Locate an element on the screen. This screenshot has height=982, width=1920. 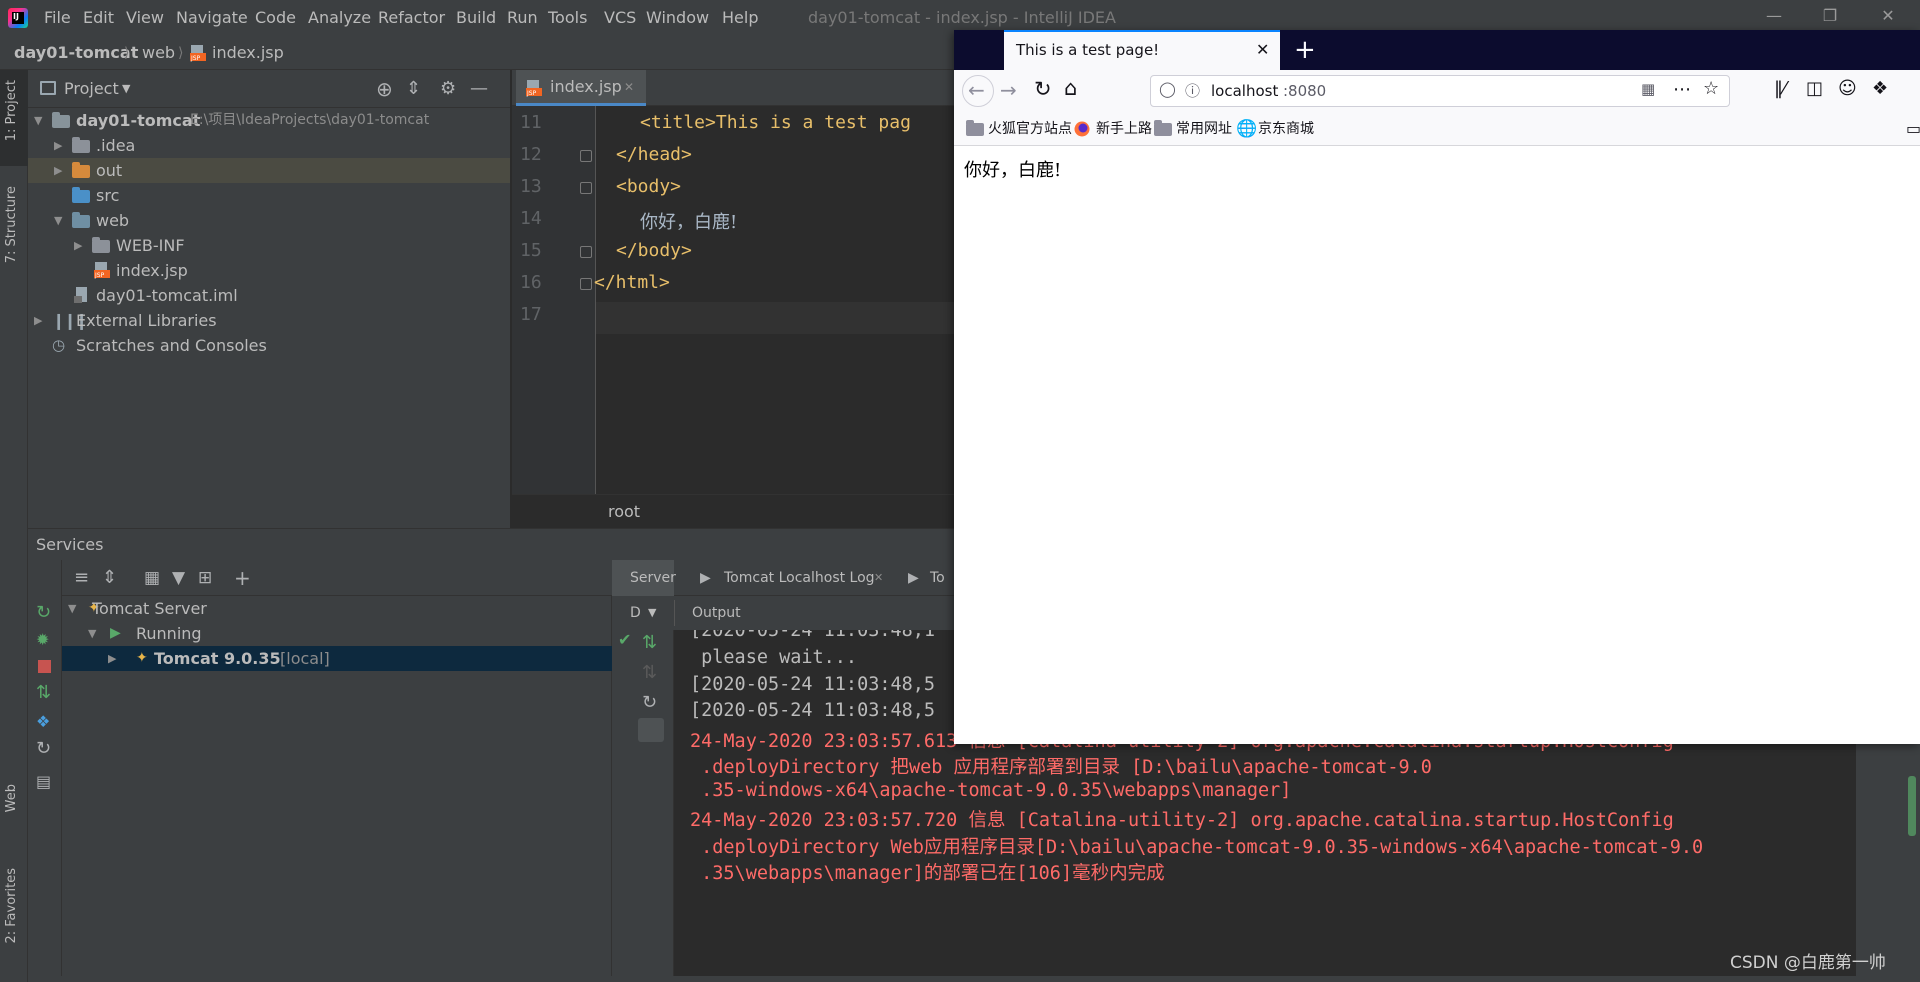
new-tab-icon: + is located at coordinates (1305, 50).